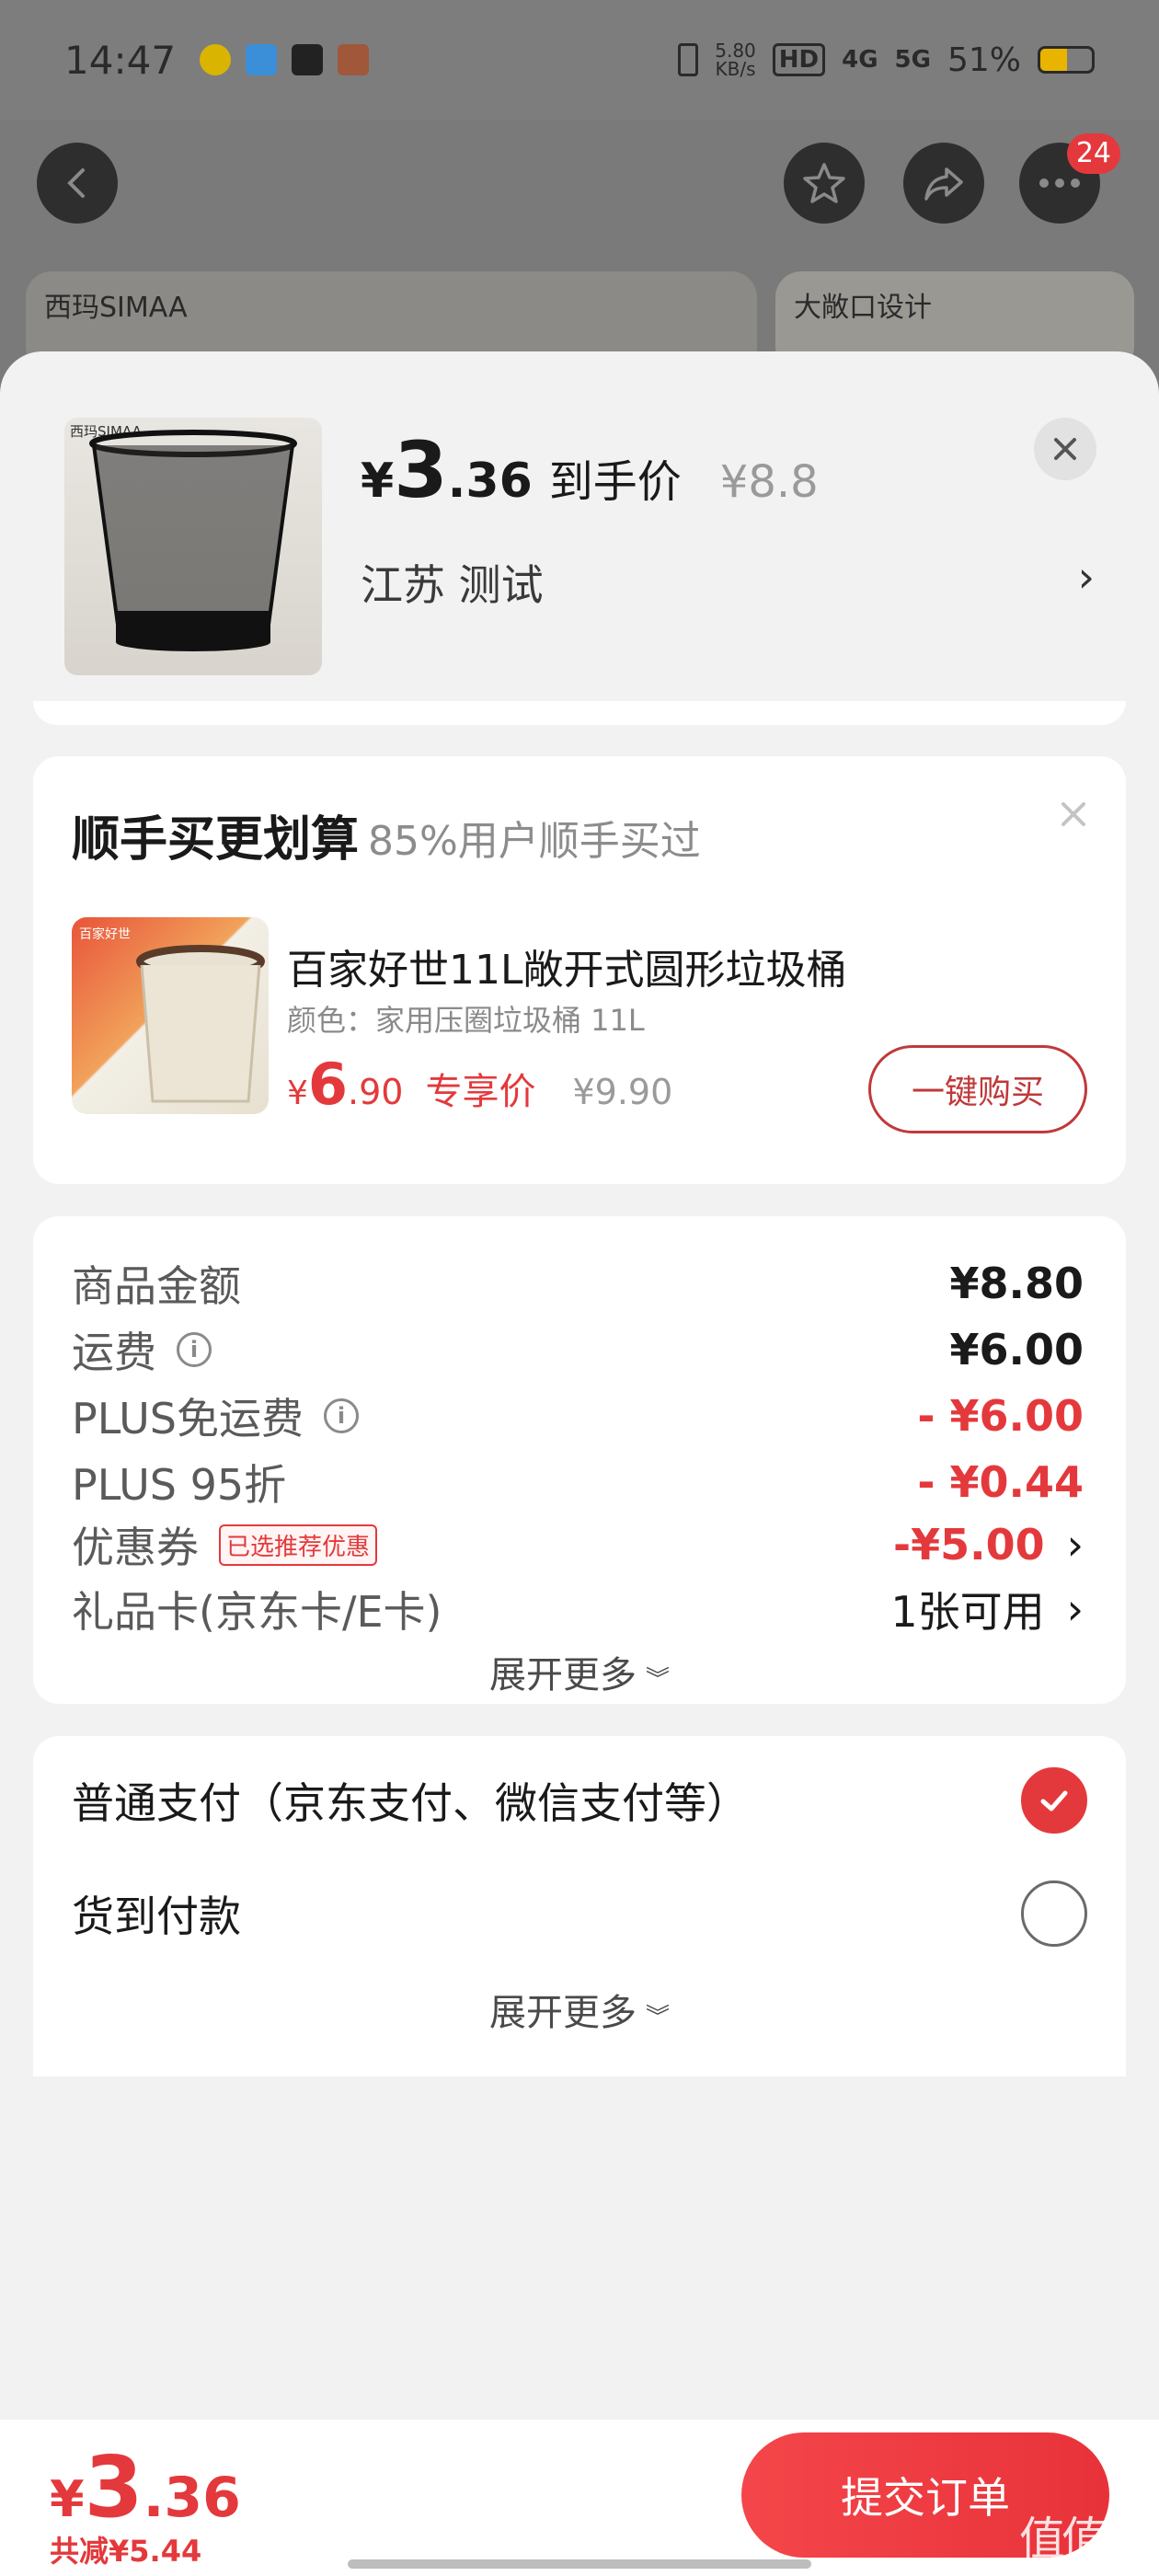 This screenshot has height=2576, width=1159. What do you see at coordinates (579, 181) in the screenshot?
I see `nav-bar: 24` at bounding box center [579, 181].